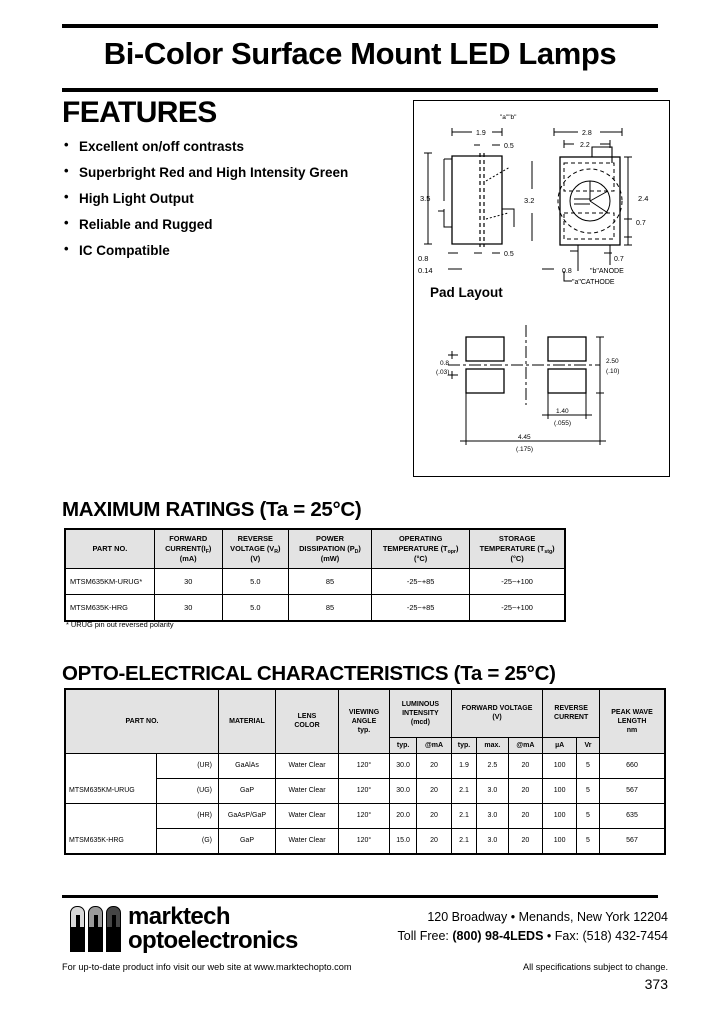  What do you see at coordinates (425, 270) in the screenshot?
I see `svg-text: 0.14` at bounding box center [425, 270].